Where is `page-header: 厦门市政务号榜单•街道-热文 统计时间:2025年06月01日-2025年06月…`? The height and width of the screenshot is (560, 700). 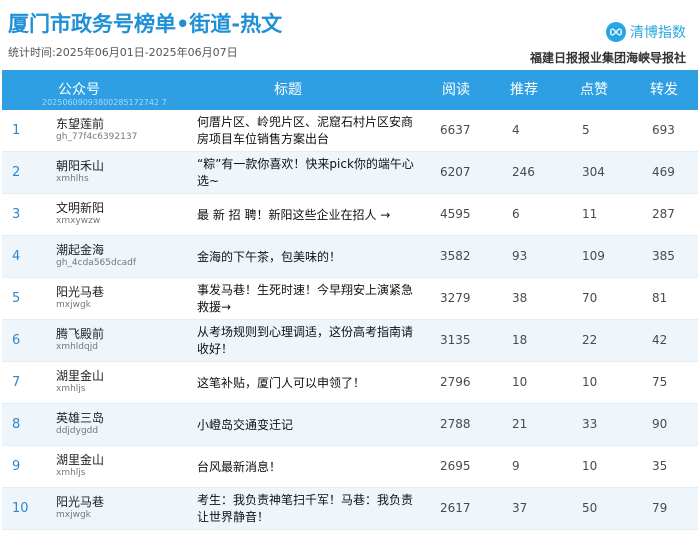
page-header: 厦门市政务号榜单•街道-热文 统计时间:2025年06月01日-2025年06月… is located at coordinates (350, 35).